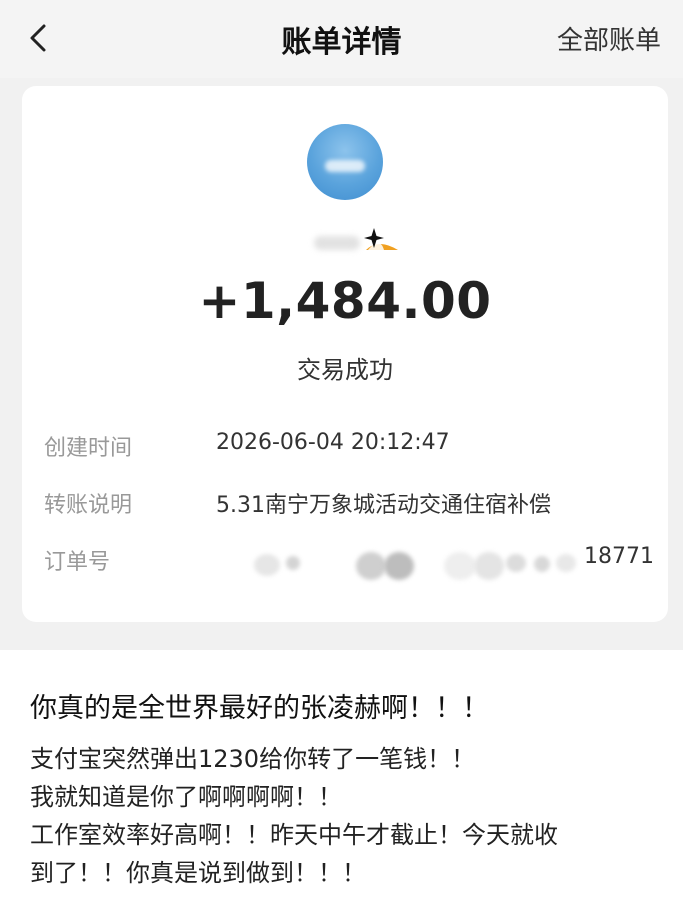  I want to click on order-number-value: 18771, so click(619, 556).